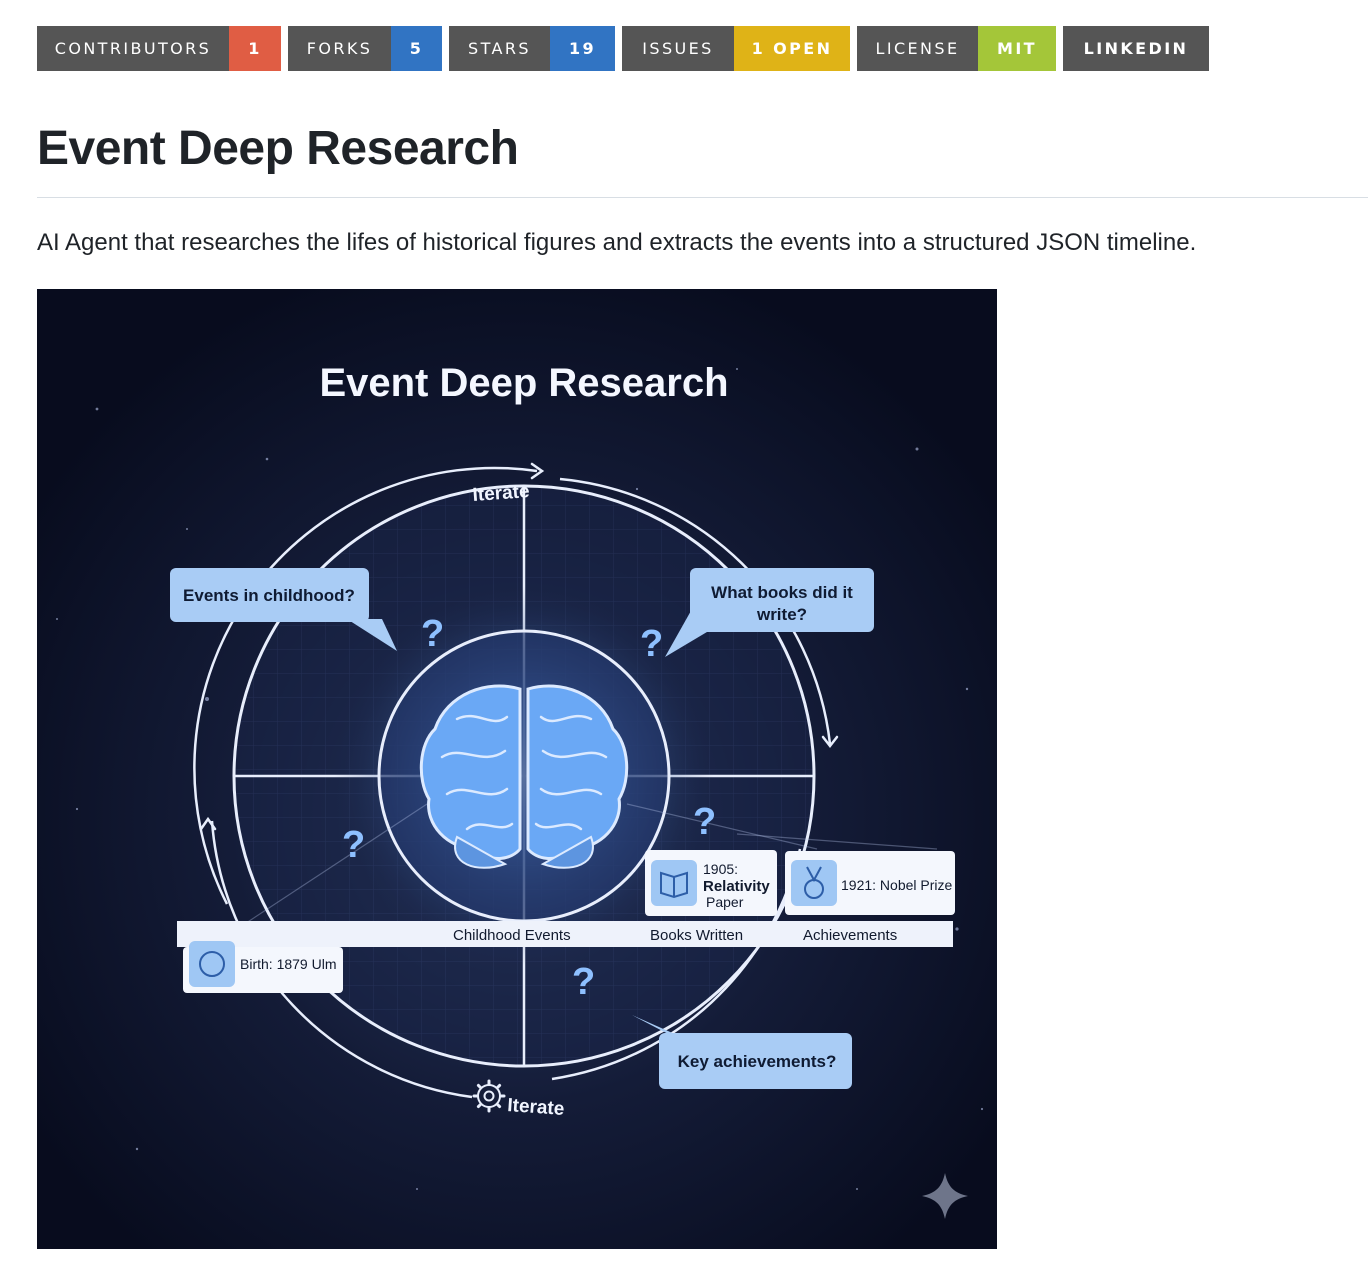 Image resolution: width=1368 pixels, height=1274 pixels. I want to click on card-relativity: 1905: Relativity Paper, so click(711, 883).